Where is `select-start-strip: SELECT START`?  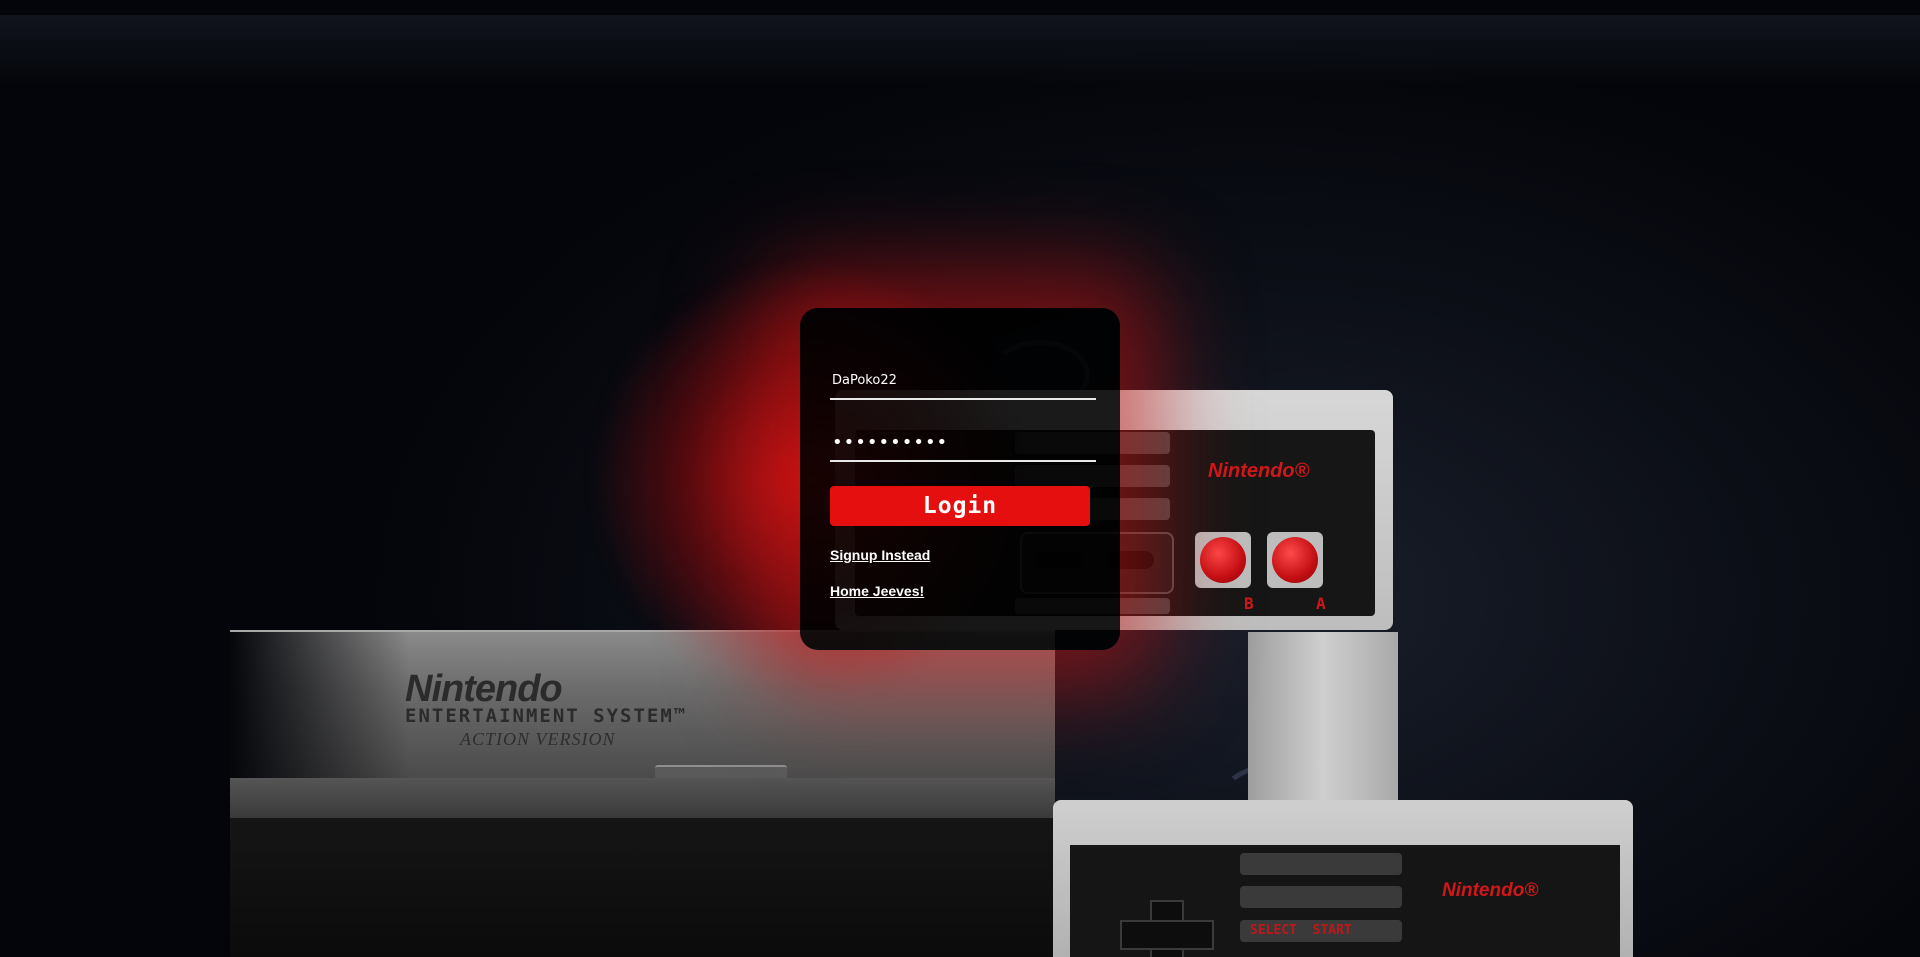
select-start-strip: SELECT START is located at coordinates (1321, 931).